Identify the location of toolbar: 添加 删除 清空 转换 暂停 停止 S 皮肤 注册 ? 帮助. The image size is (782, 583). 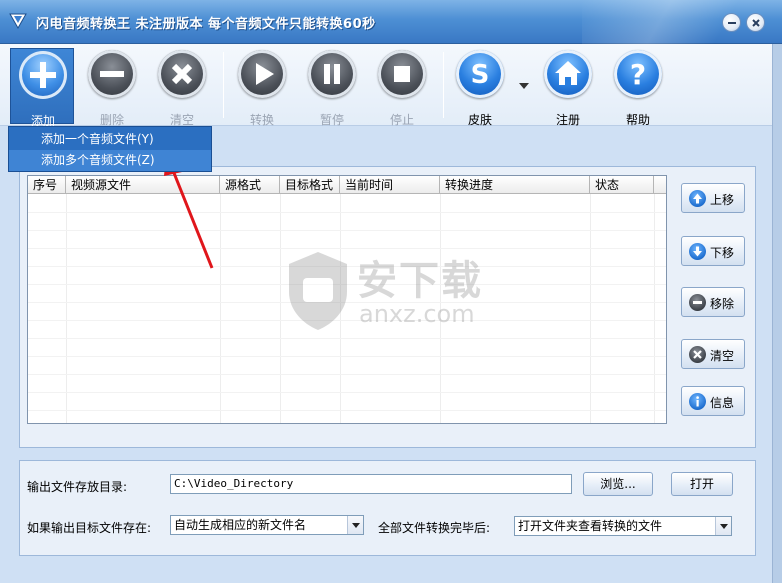
(391, 86).